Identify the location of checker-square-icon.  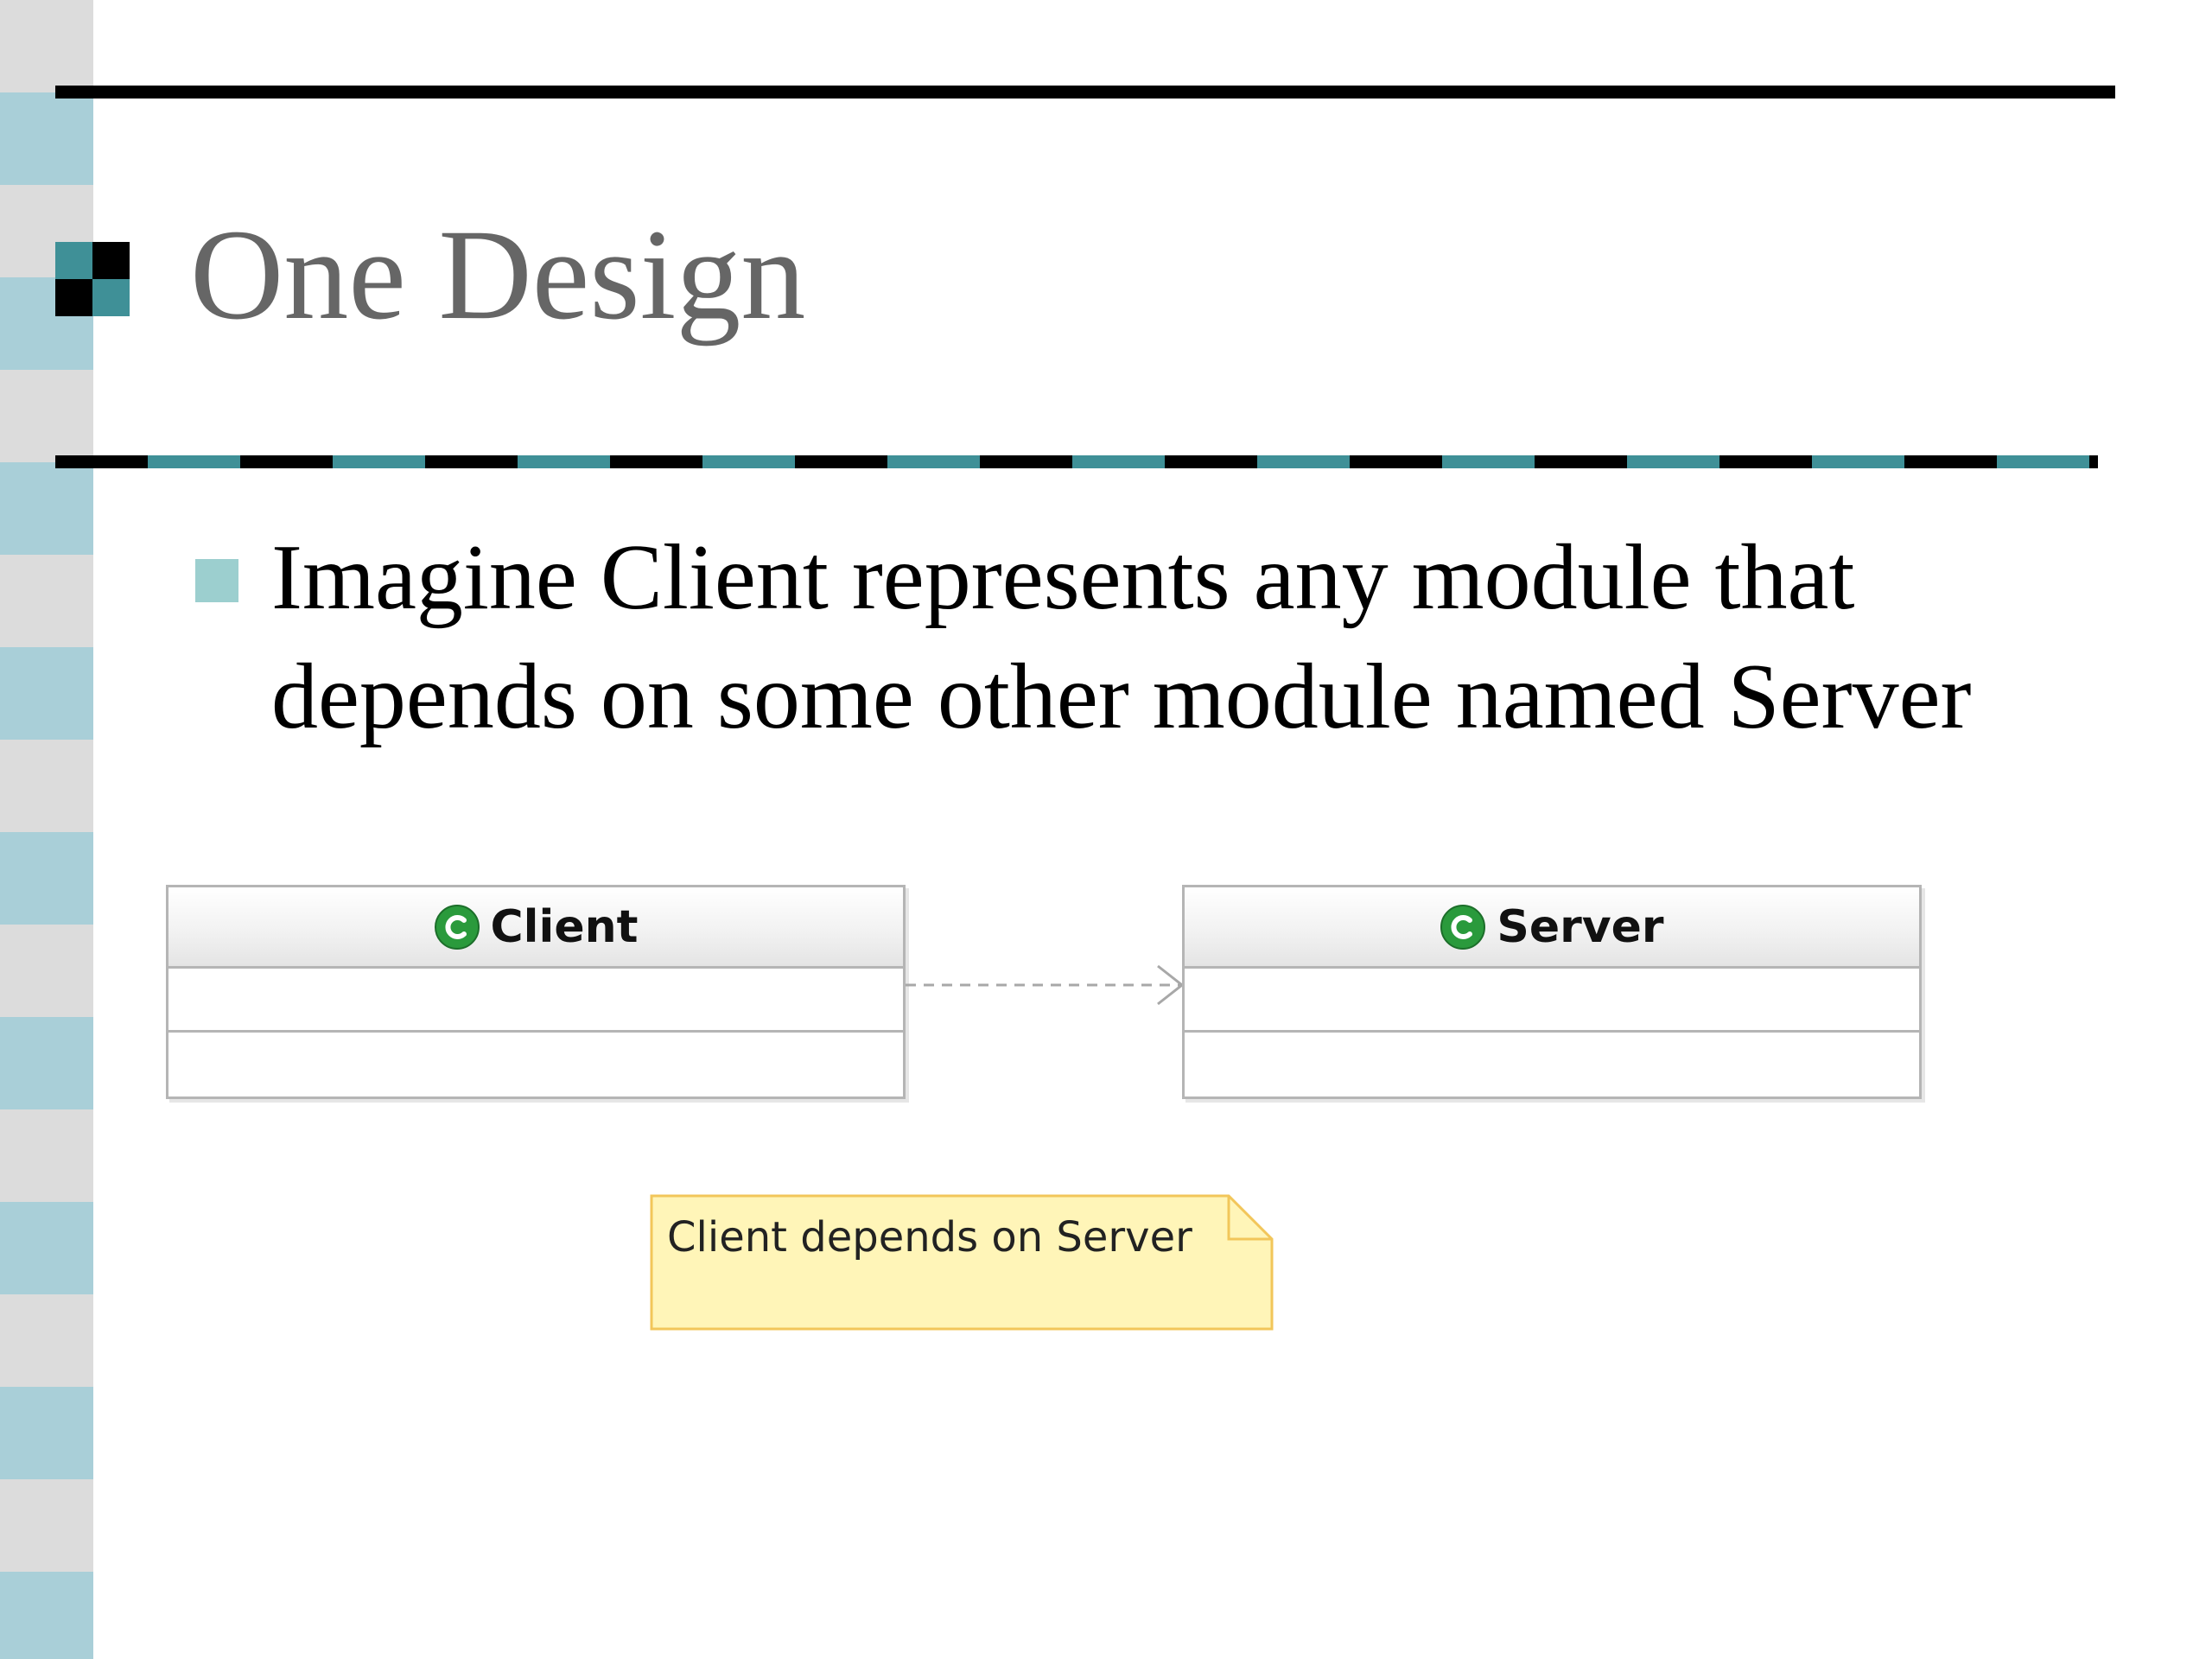
(92, 279).